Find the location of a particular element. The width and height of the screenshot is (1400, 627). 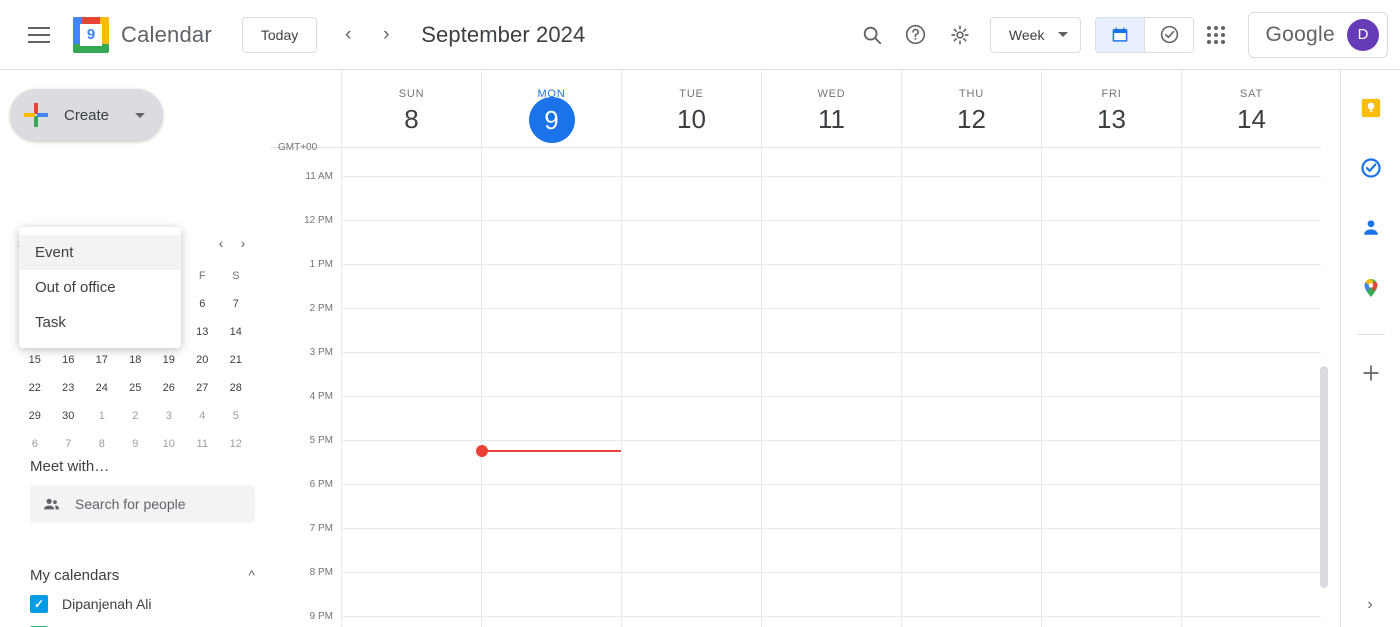

mini-calendar-day: 18 is located at coordinates (136, 360).